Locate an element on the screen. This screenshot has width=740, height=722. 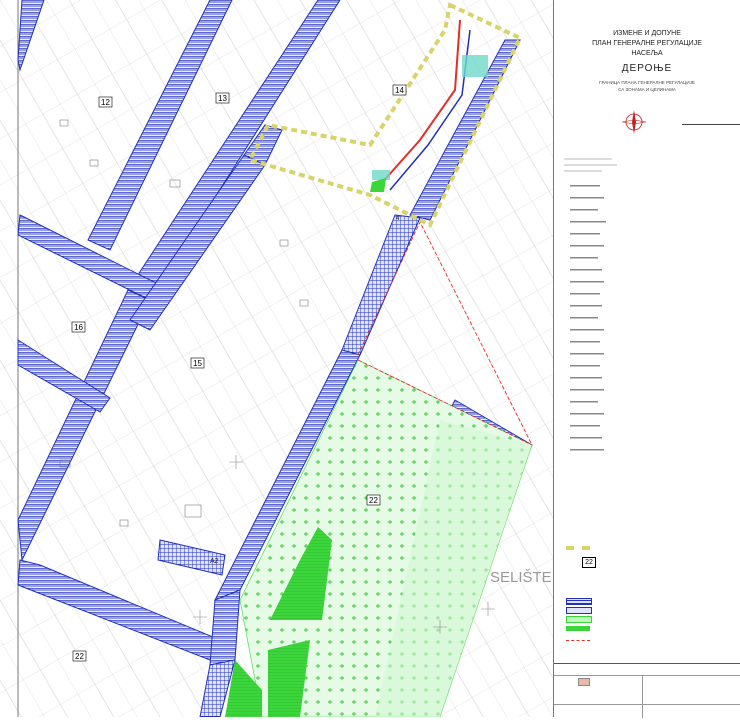
title-line-1: ИЗМЕНЕ И ДОПУНЕ is located at coordinates (647, 33).